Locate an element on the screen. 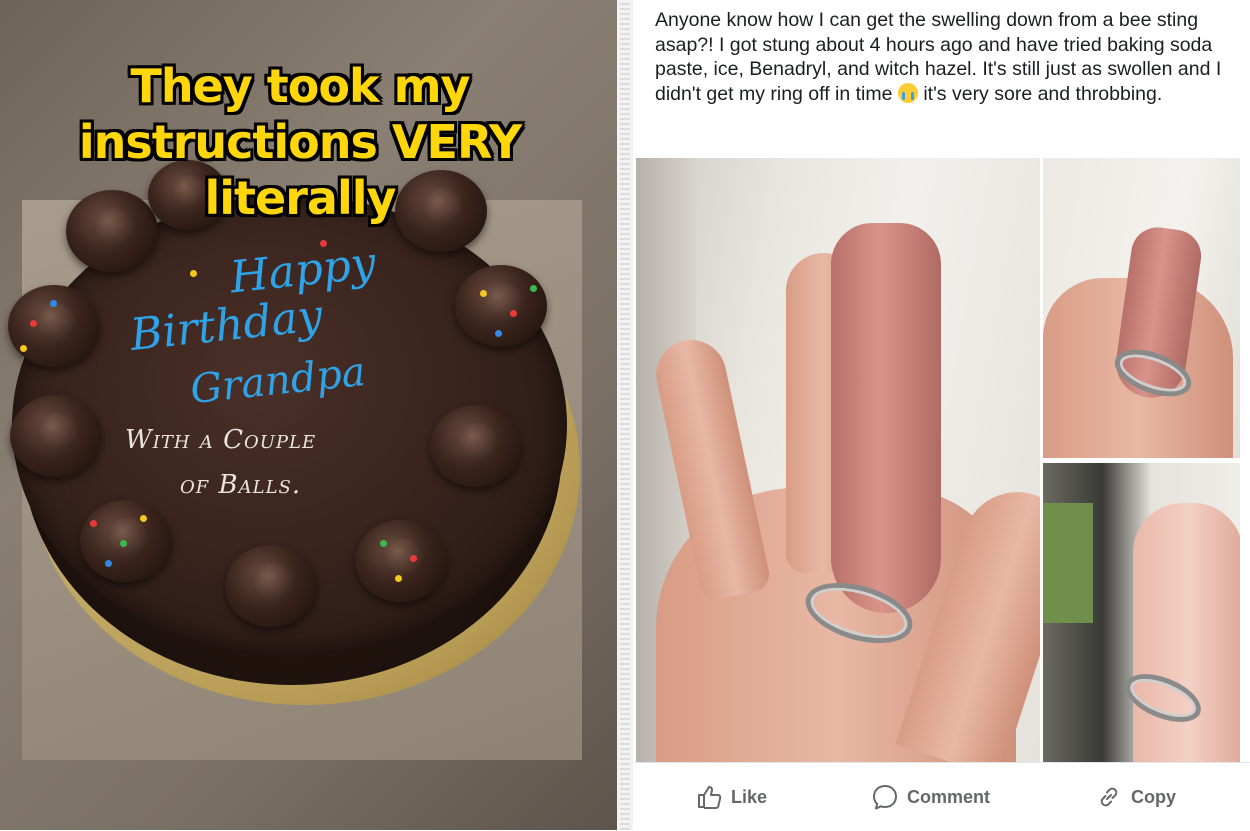 This screenshot has height=831, width=1250. post-action-bar: Like Comment Copy is located at coordinates (941, 796).